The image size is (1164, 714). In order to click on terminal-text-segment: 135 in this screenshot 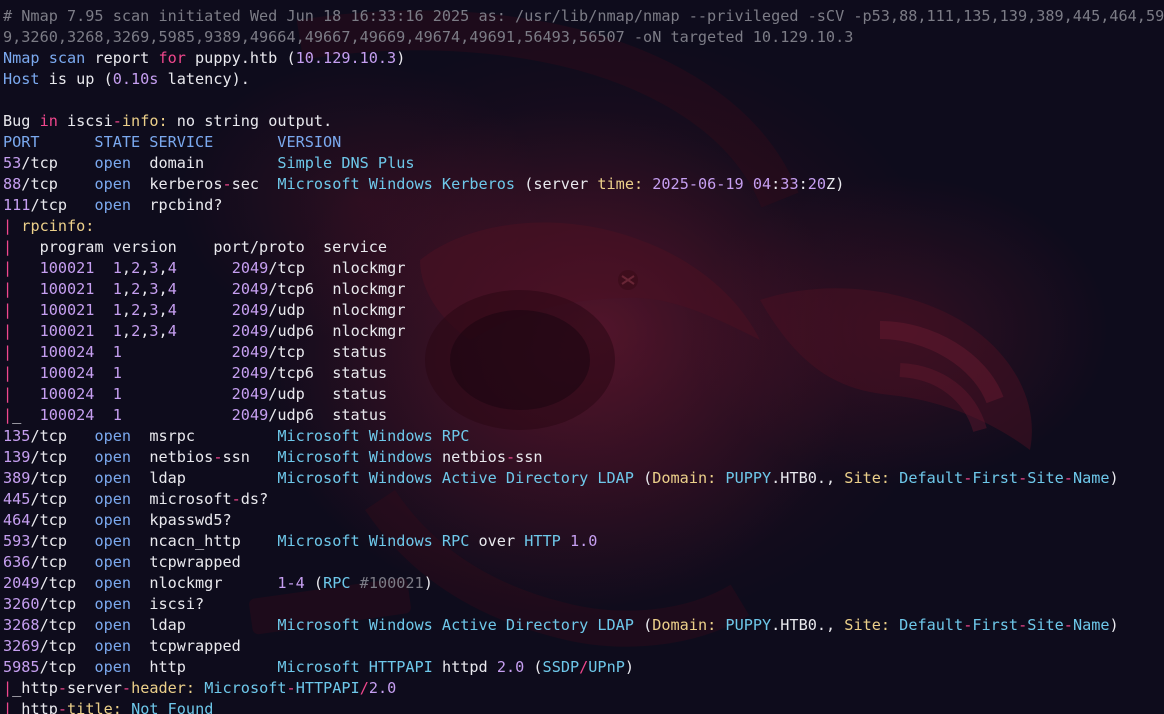, I will do `click(17, 436)`.